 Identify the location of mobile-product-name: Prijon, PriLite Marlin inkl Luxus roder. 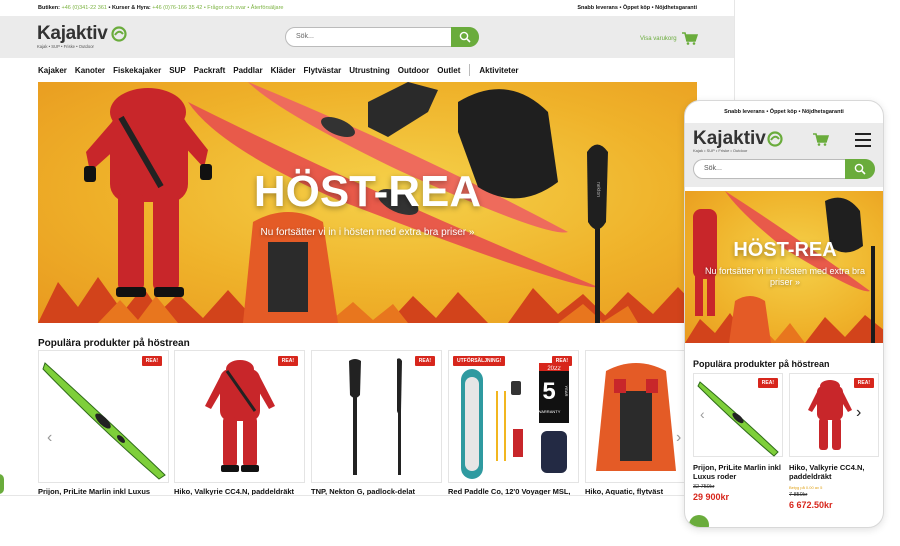
(739, 472).